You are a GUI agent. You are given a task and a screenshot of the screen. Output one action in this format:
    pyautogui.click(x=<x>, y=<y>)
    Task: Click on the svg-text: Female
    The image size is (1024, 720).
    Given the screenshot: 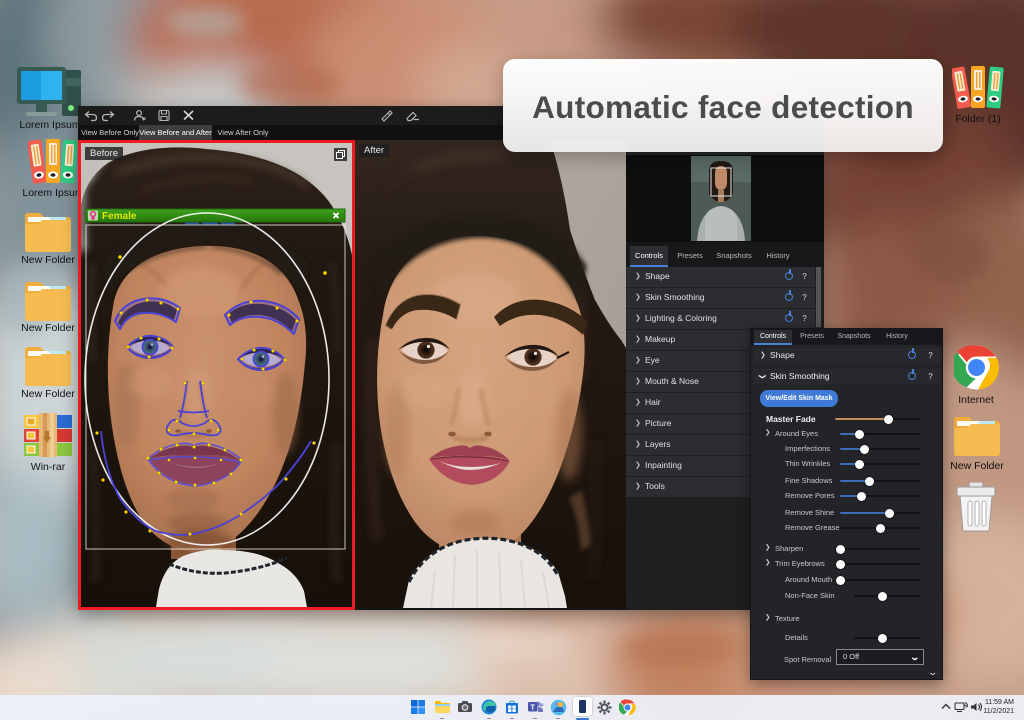 What is the action you would take?
    pyautogui.click(x=119, y=216)
    